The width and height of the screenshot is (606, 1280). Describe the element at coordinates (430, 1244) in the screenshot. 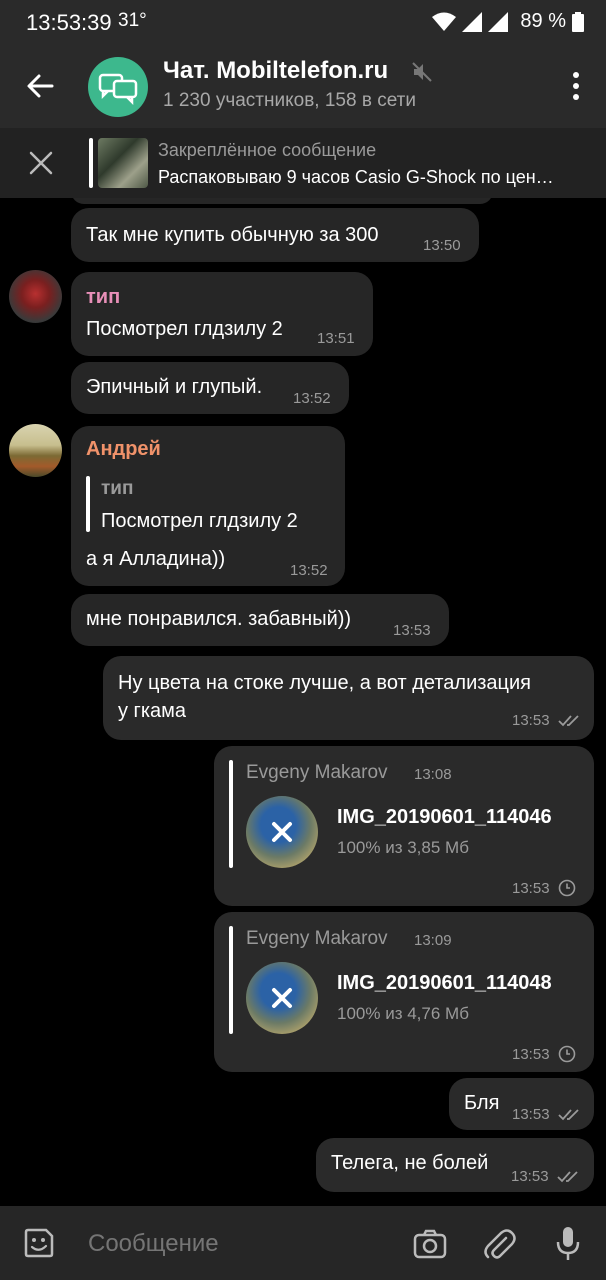

I see `camera-icon` at that location.